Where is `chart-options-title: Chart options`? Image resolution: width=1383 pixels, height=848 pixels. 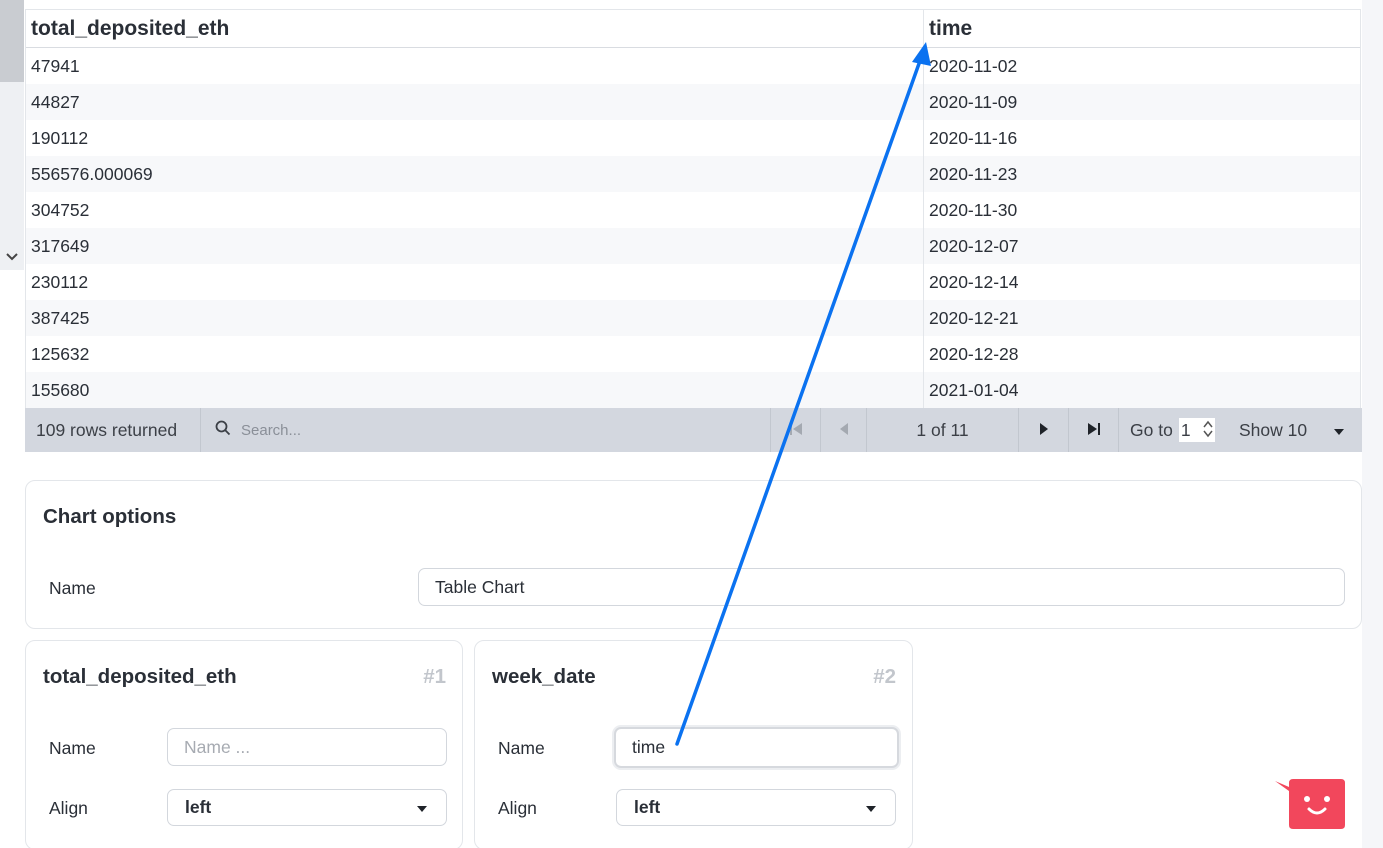 chart-options-title: Chart options is located at coordinates (110, 516).